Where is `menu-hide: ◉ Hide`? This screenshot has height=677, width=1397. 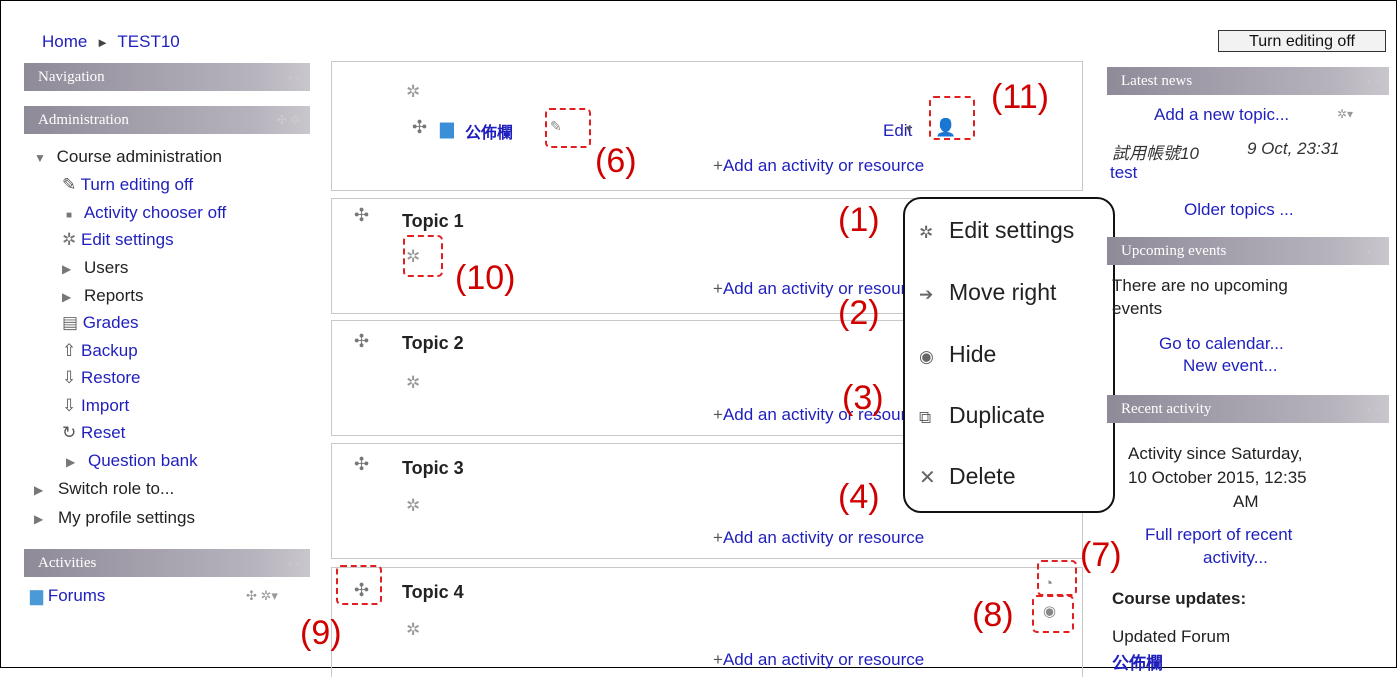 menu-hide: ◉ Hide is located at coordinates (957, 354).